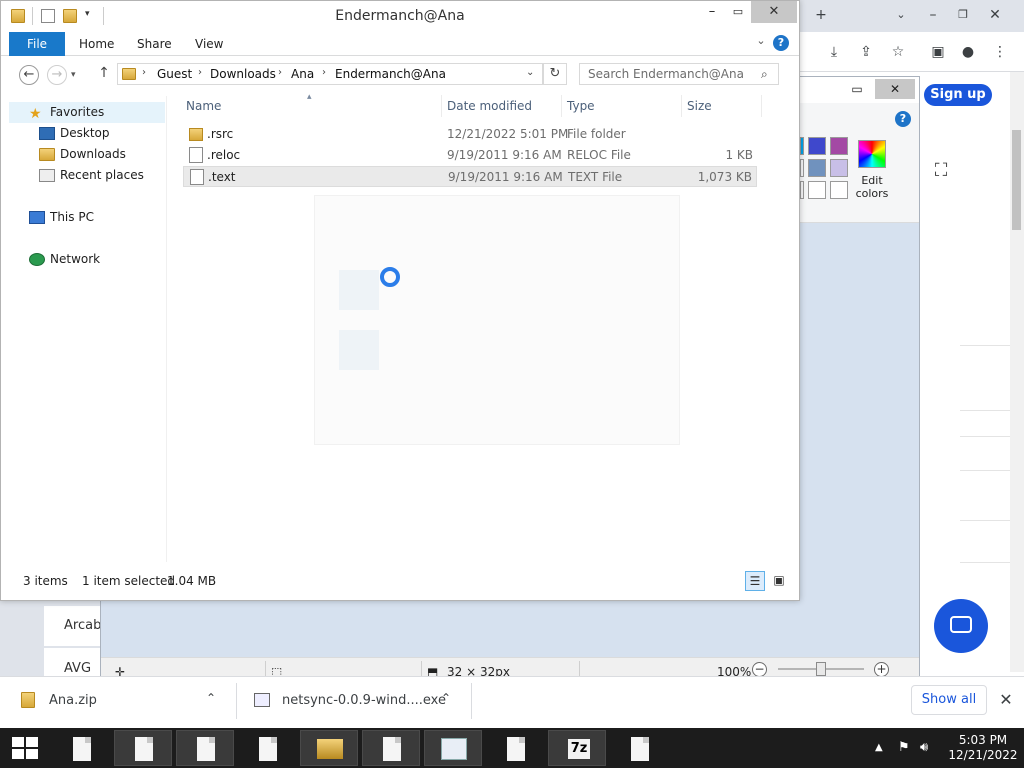 Image resolution: width=1024 pixels, height=768 pixels. Describe the element at coordinates (470, 134) in the screenshot. I see `table-row: .rsrc 12/21/2022 5:01 PM File folder` at that location.